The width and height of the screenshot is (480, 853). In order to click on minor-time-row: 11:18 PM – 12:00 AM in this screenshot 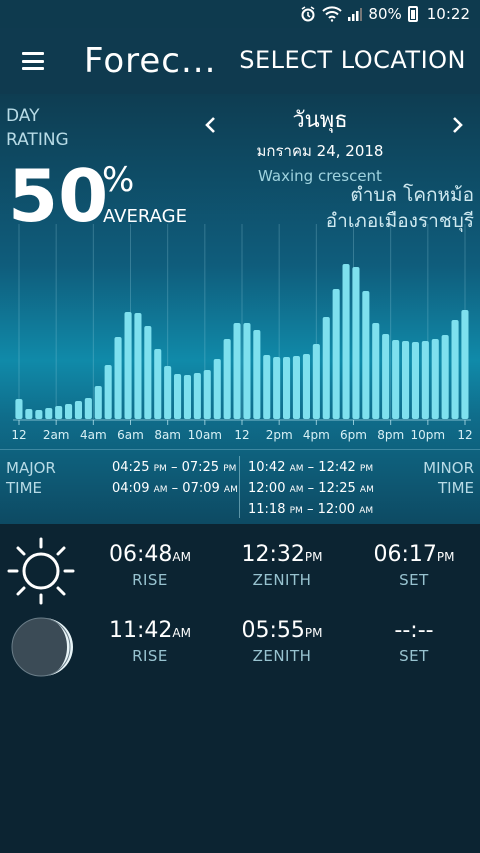, I will do `click(311, 509)`.